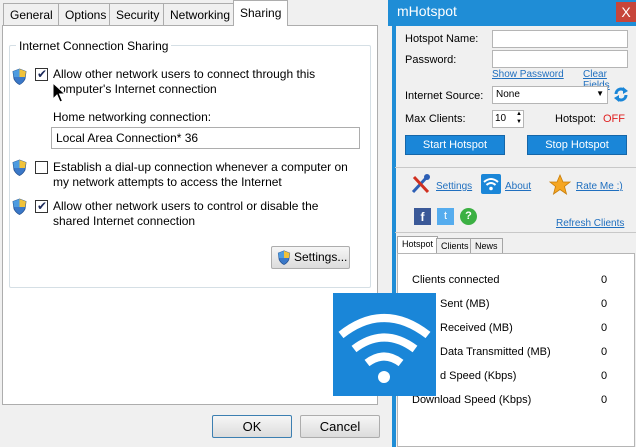 The height and width of the screenshot is (447, 636). I want to click on tab-general: General, so click(31, 14).